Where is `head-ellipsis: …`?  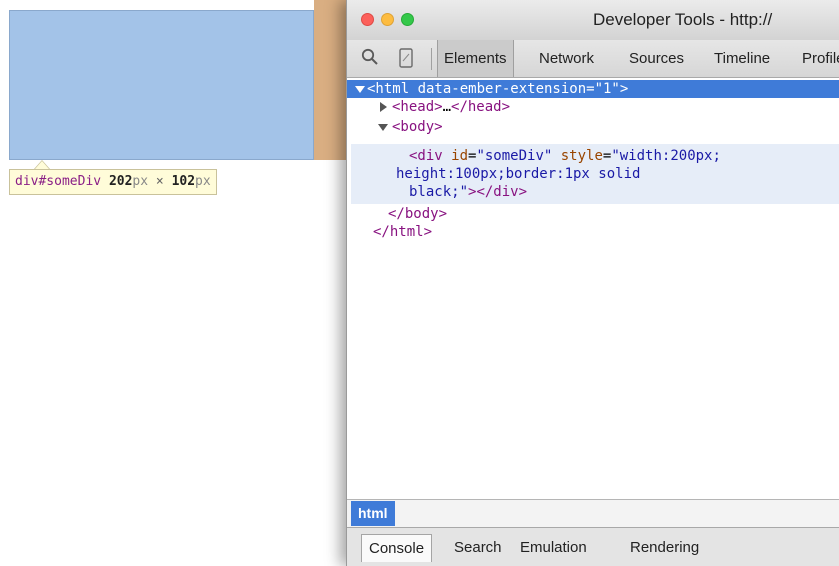
head-ellipsis: … is located at coordinates (447, 107).